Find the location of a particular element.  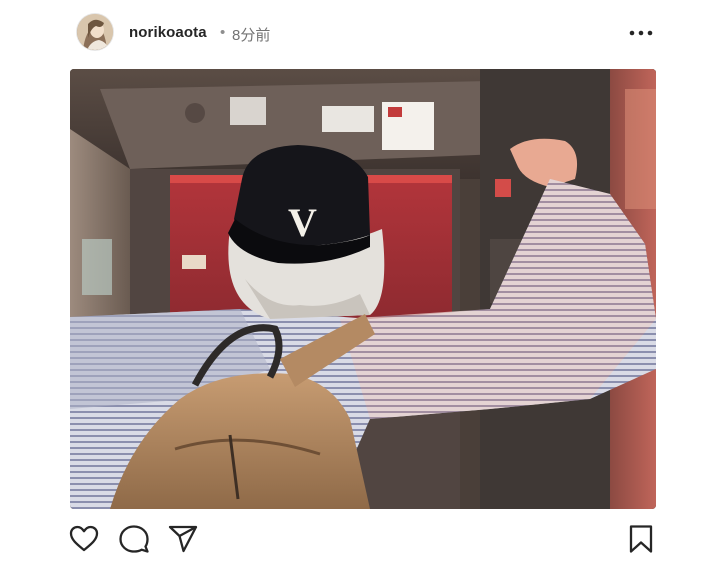

username-link: norikoaota is located at coordinates (168, 32).